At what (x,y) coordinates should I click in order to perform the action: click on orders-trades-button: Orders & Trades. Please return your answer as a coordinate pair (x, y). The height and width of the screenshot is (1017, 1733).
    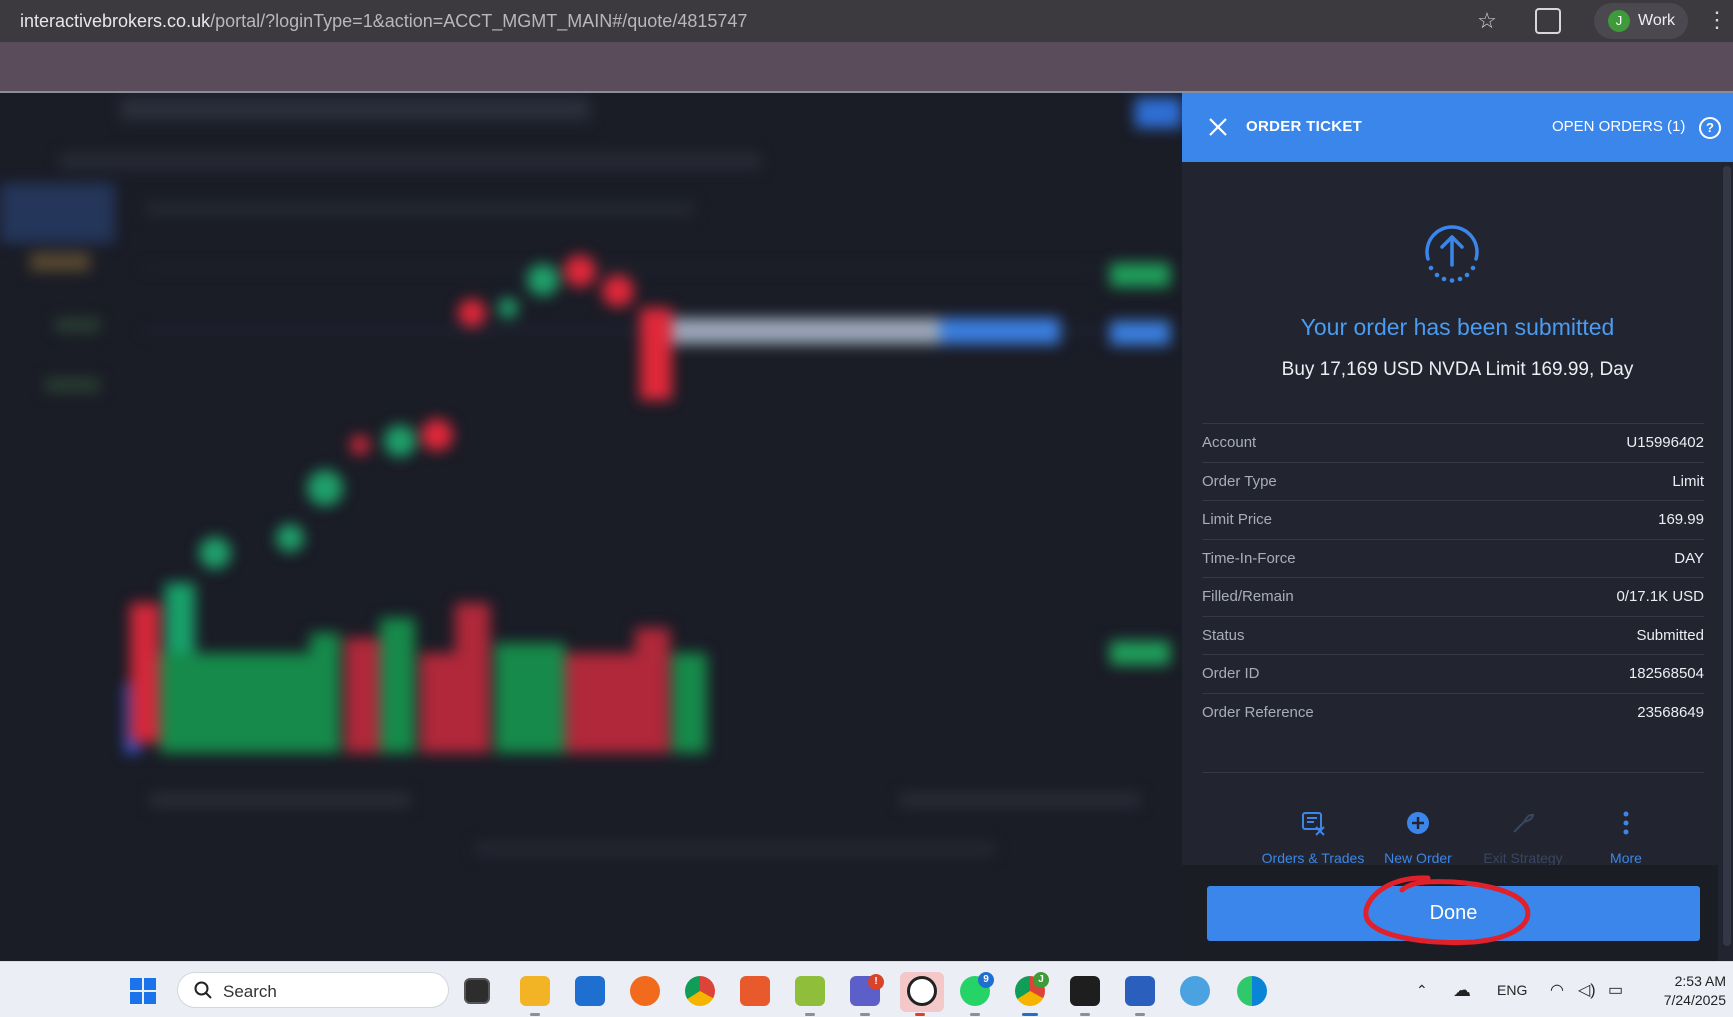
    Looking at the image, I should click on (1313, 837).